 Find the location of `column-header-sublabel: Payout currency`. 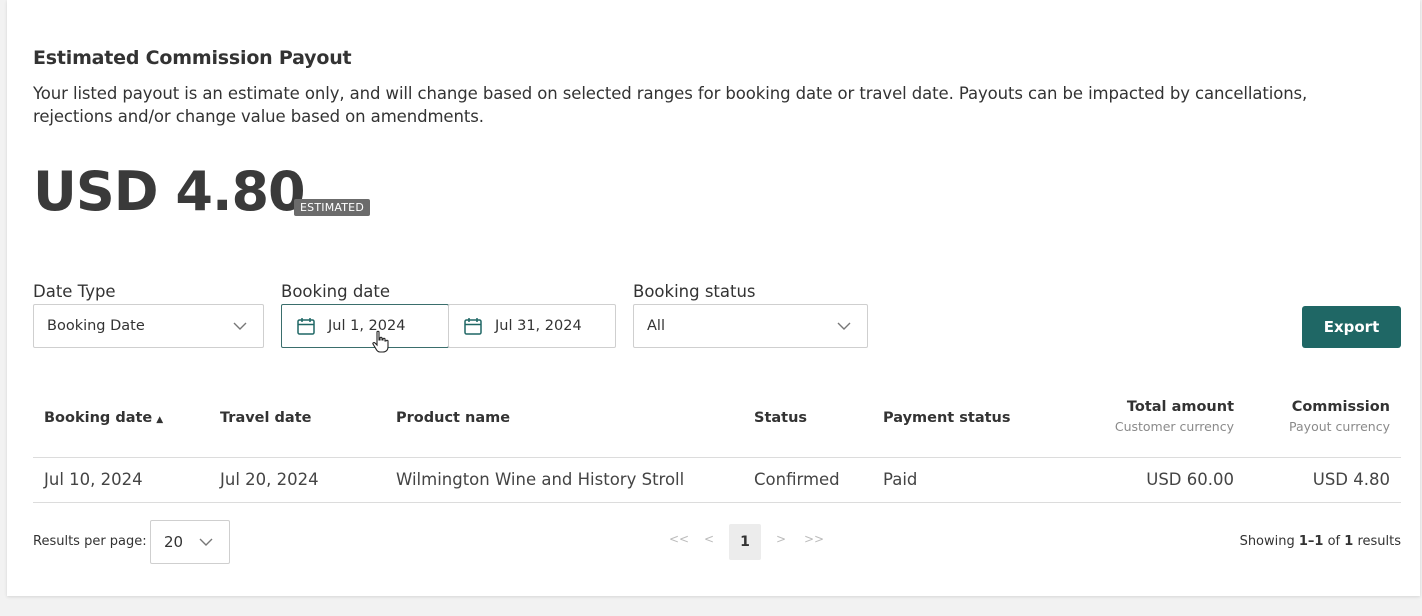

column-header-sublabel: Payout currency is located at coordinates (1339, 426).